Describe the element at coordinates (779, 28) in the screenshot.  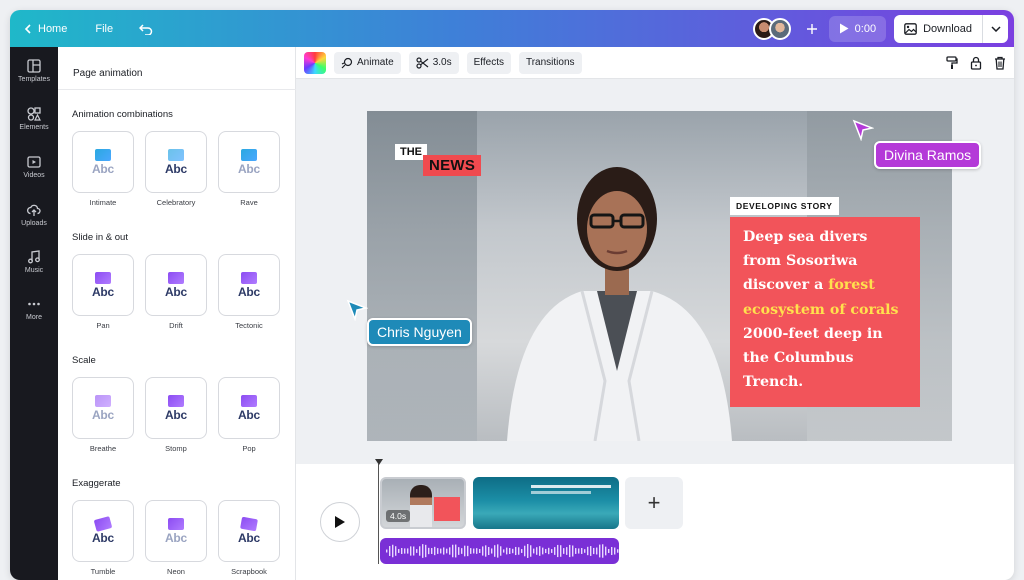
I see `avatar` at that location.